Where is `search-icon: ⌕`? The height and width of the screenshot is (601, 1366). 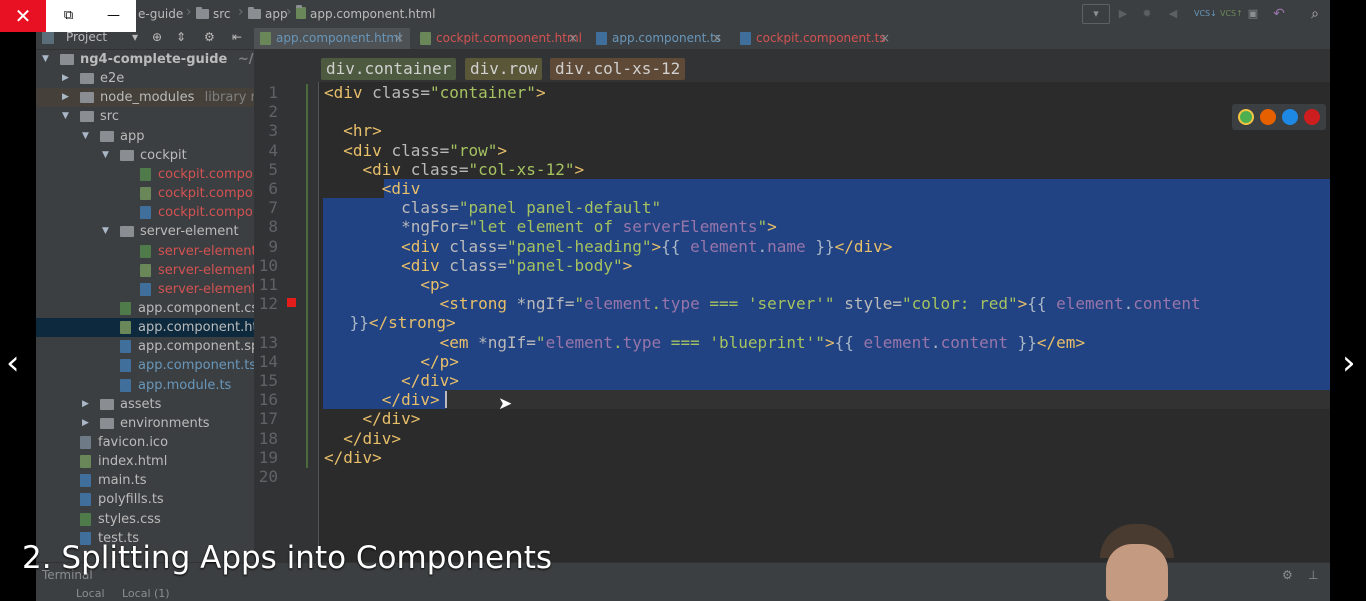 search-icon: ⌕ is located at coordinates (1315, 14).